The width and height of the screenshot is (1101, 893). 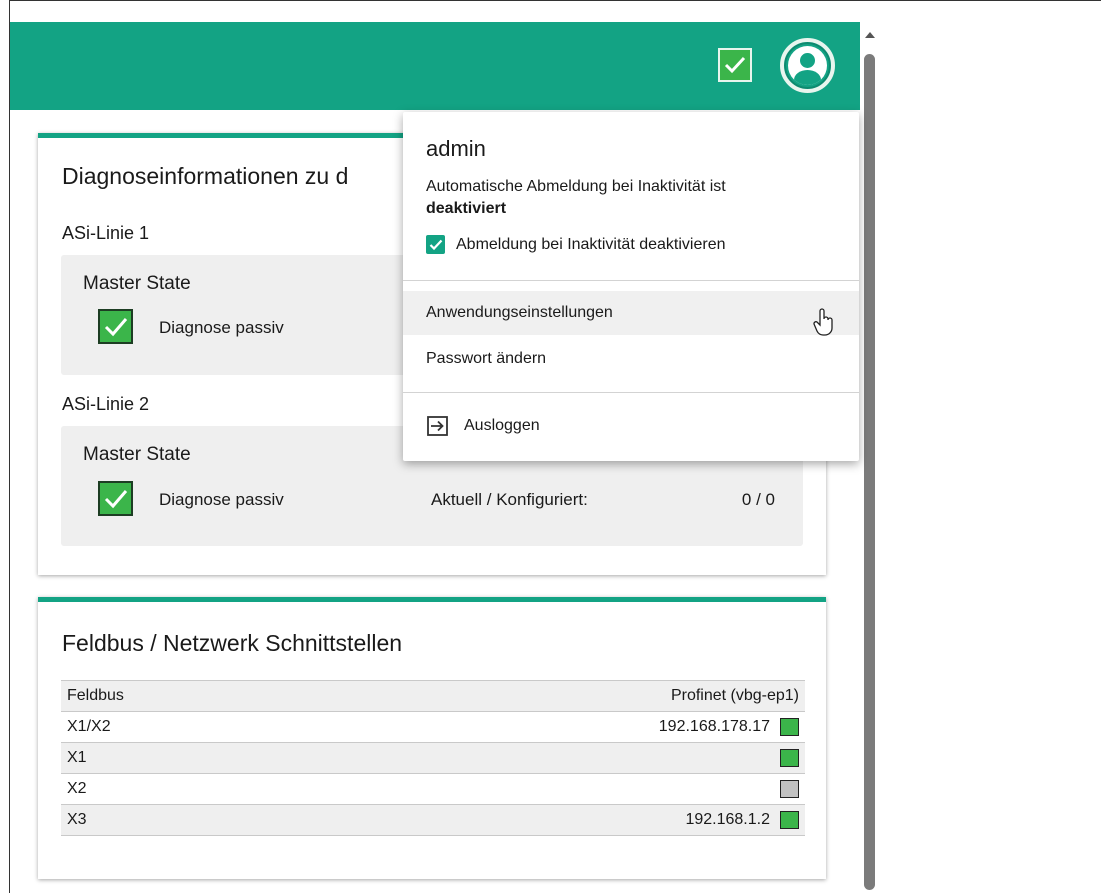 What do you see at coordinates (435, 244) in the screenshot?
I see `checkbox-checked-icon` at bounding box center [435, 244].